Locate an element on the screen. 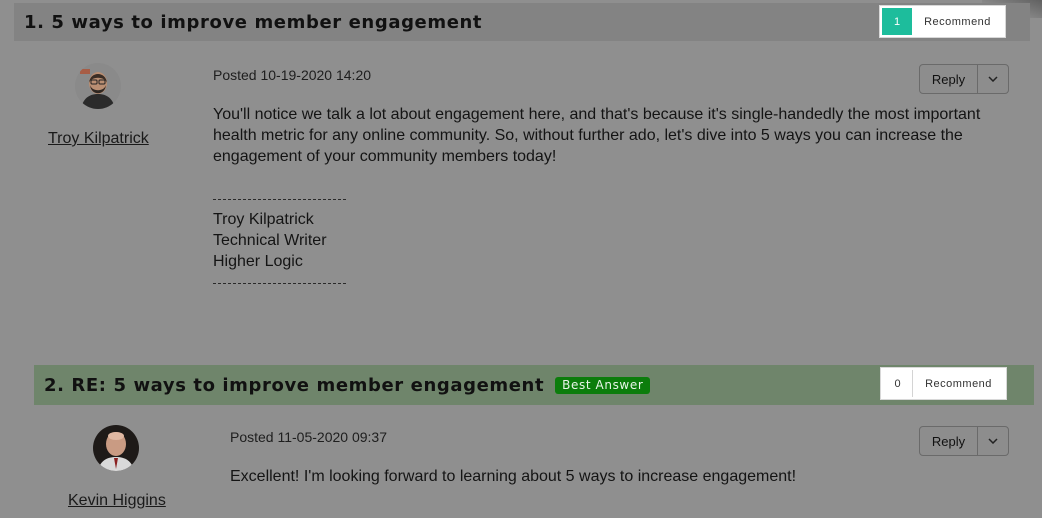 The width and height of the screenshot is (1042, 518). recommend-button: 1 Recommend is located at coordinates (942, 21).